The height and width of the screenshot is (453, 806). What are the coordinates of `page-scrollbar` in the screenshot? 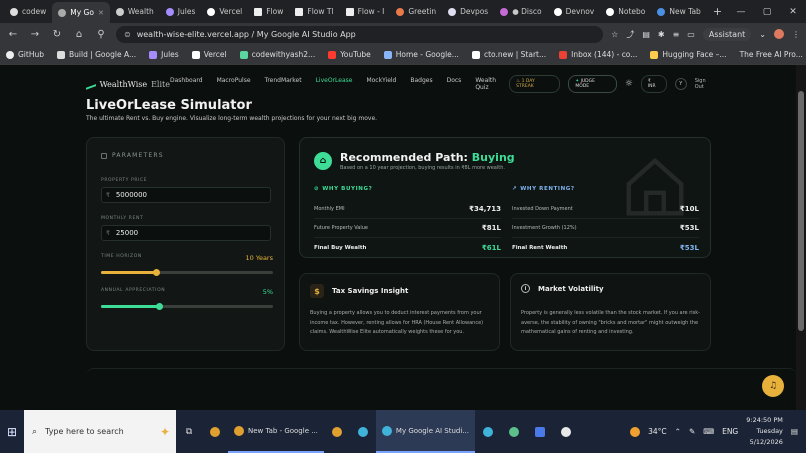 It's located at (801, 237).